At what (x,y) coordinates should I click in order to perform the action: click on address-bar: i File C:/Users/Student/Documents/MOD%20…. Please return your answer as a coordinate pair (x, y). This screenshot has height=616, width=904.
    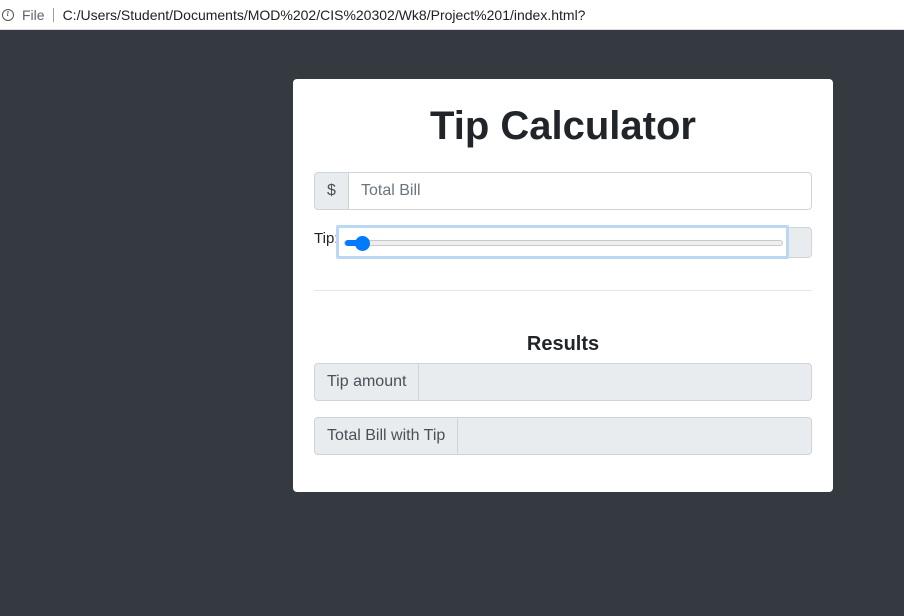
    Looking at the image, I should click on (452, 15).